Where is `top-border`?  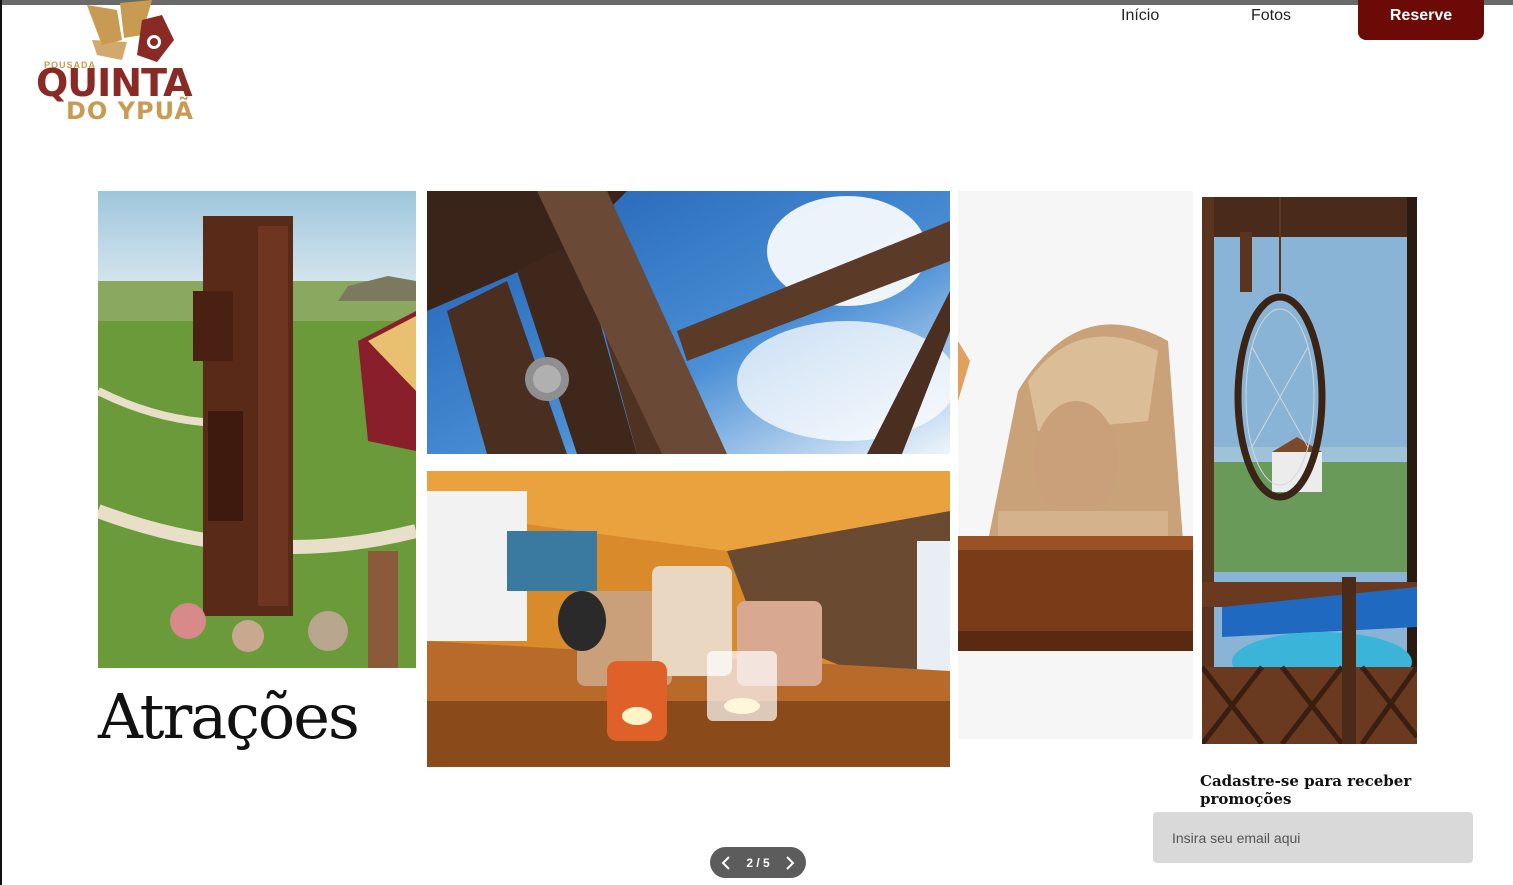 top-border is located at coordinates (756, 2).